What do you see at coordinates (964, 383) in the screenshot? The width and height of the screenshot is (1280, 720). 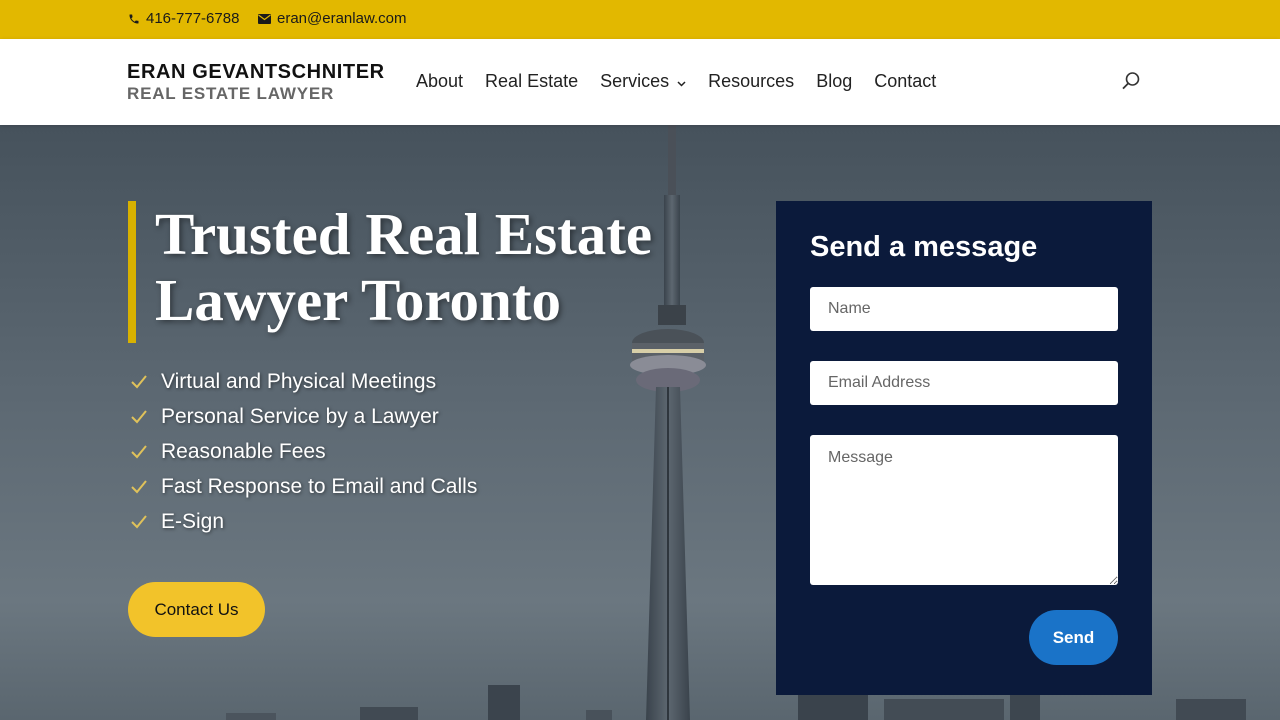 I see `email-field` at bounding box center [964, 383].